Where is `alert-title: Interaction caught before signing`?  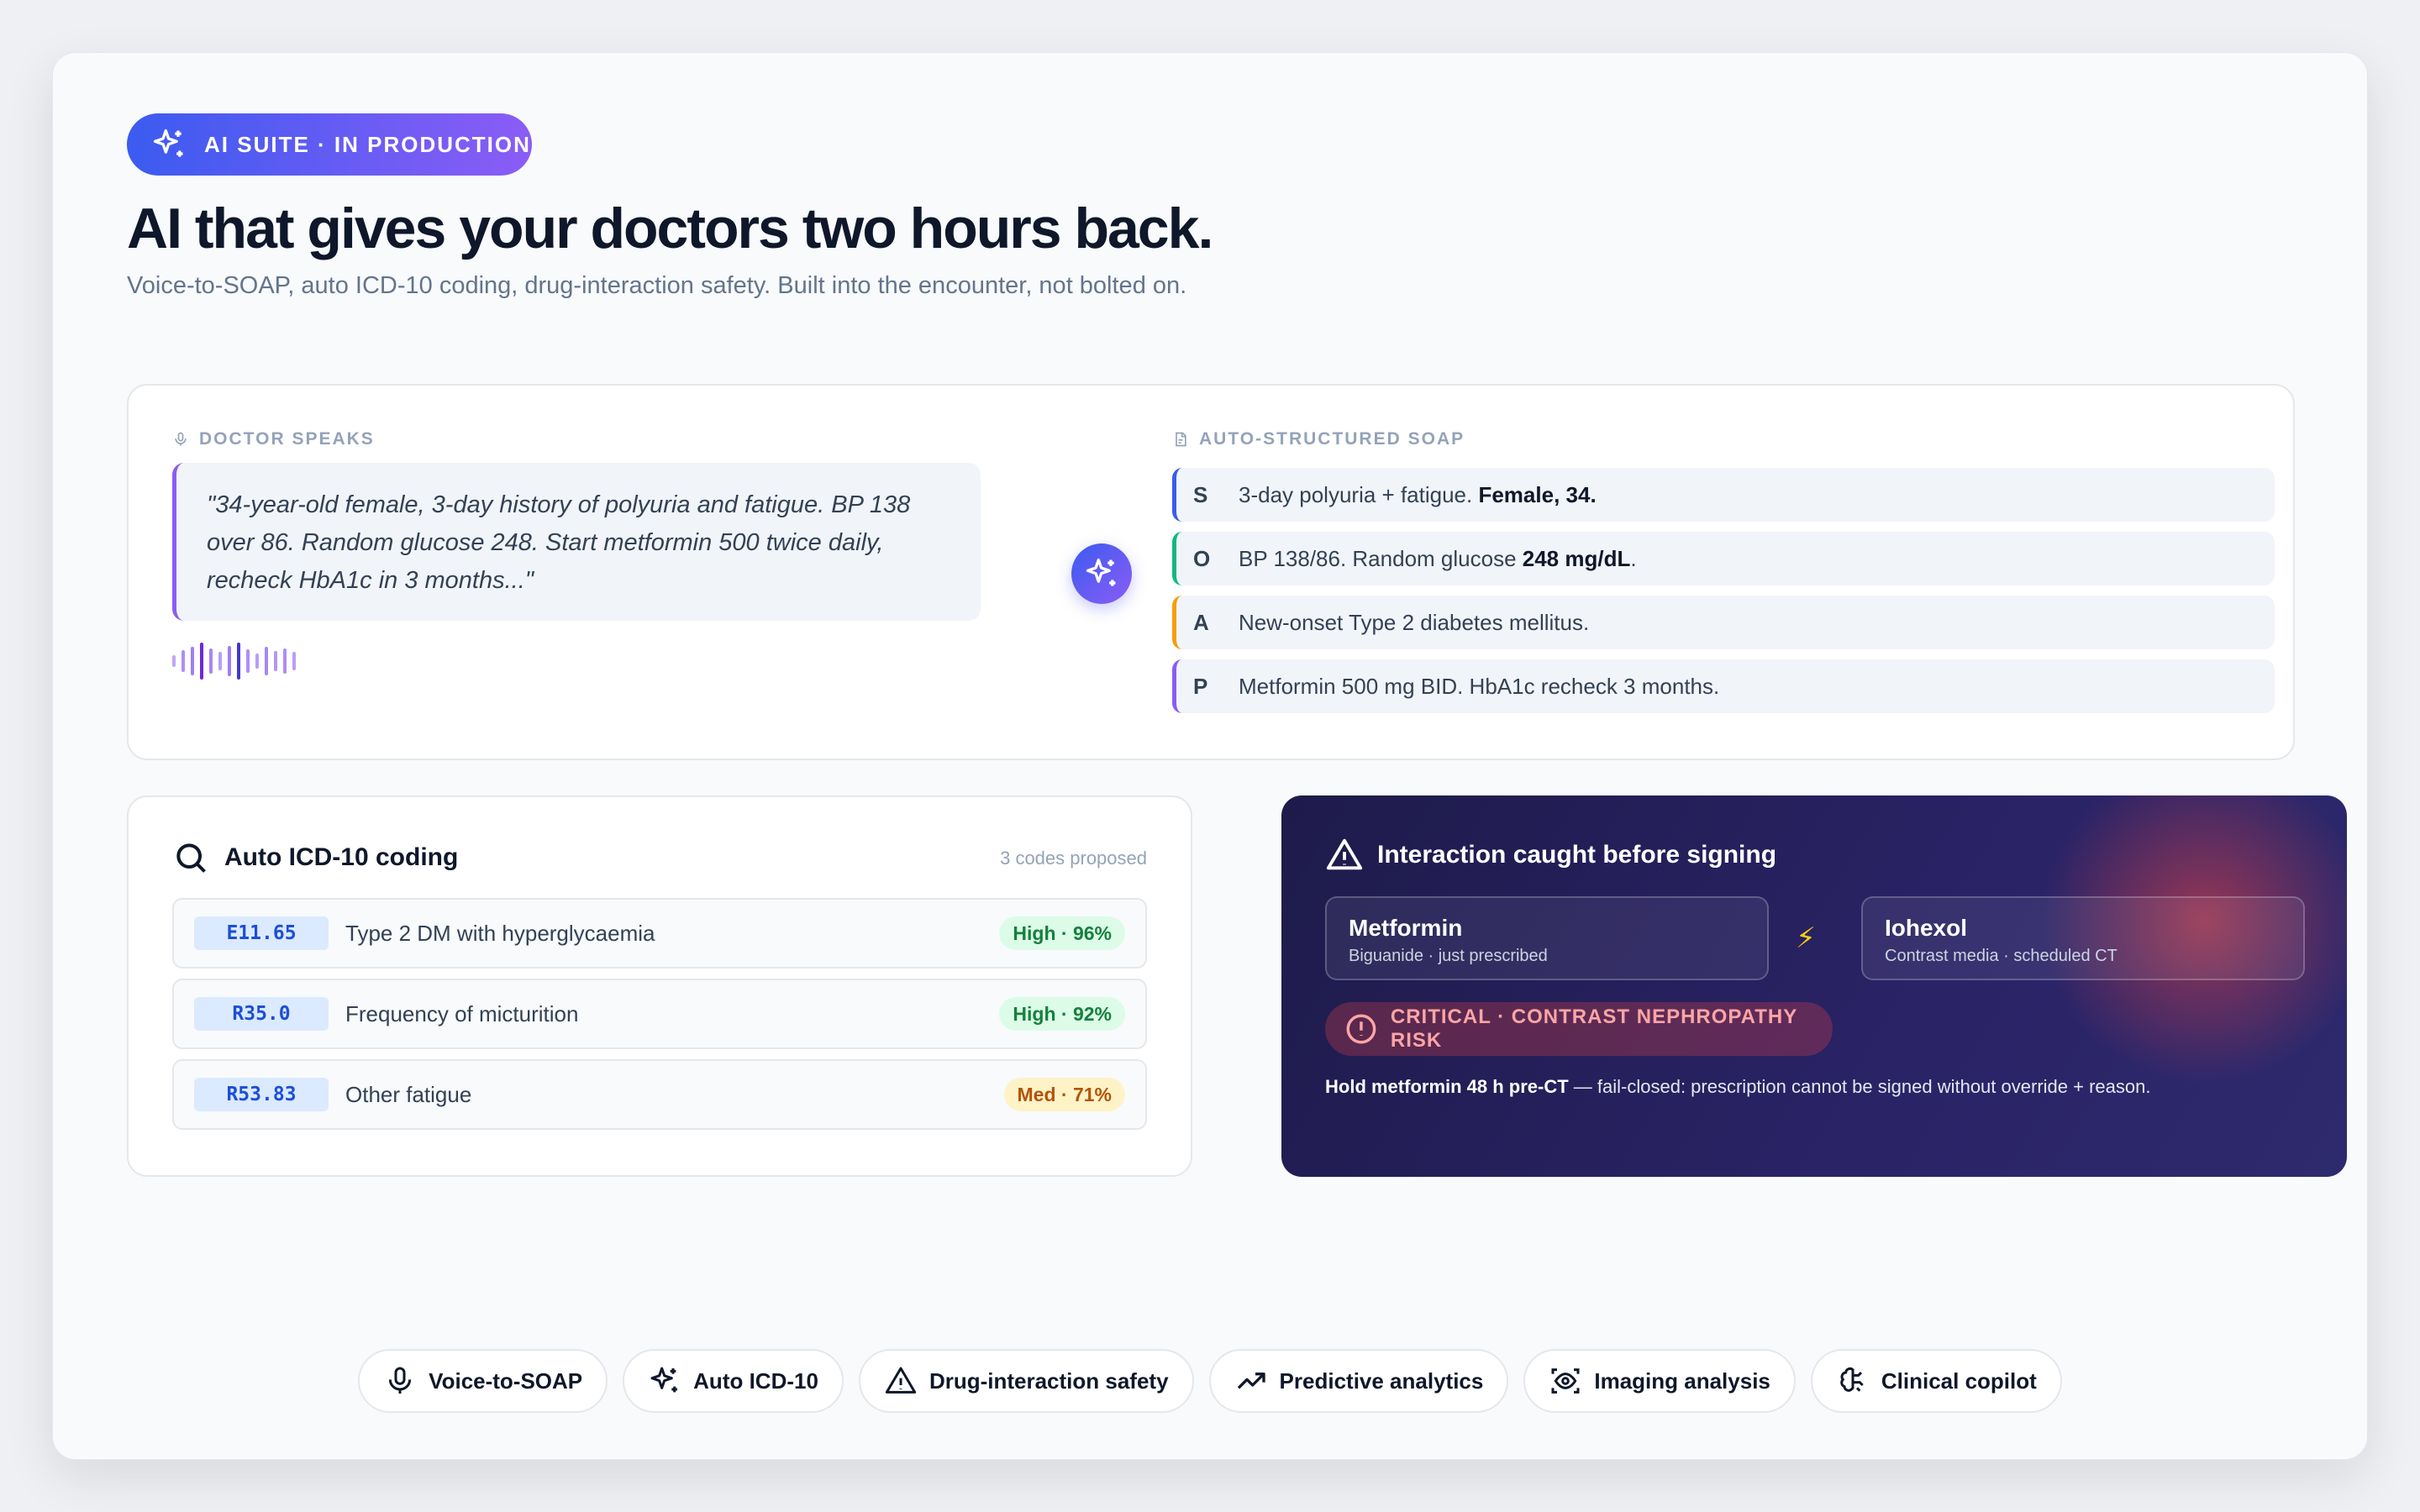 alert-title: Interaction caught before signing is located at coordinates (1550, 855).